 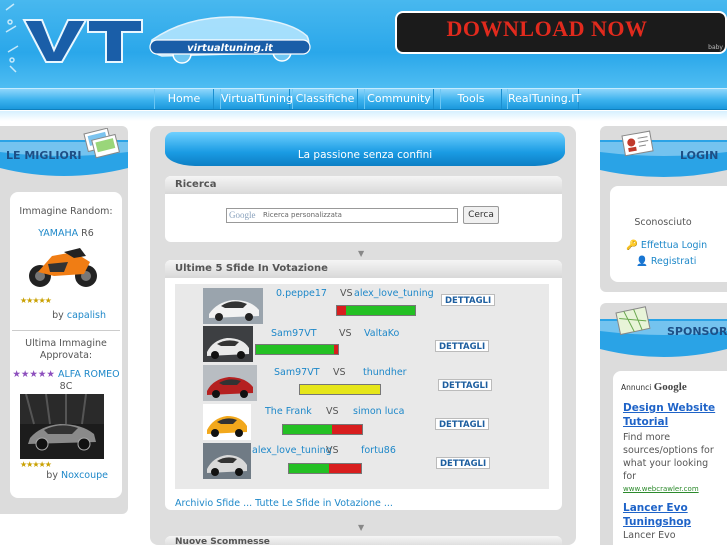 What do you see at coordinates (654, 387) in the screenshot?
I see `google-ads-label: Annunci Google` at bounding box center [654, 387].